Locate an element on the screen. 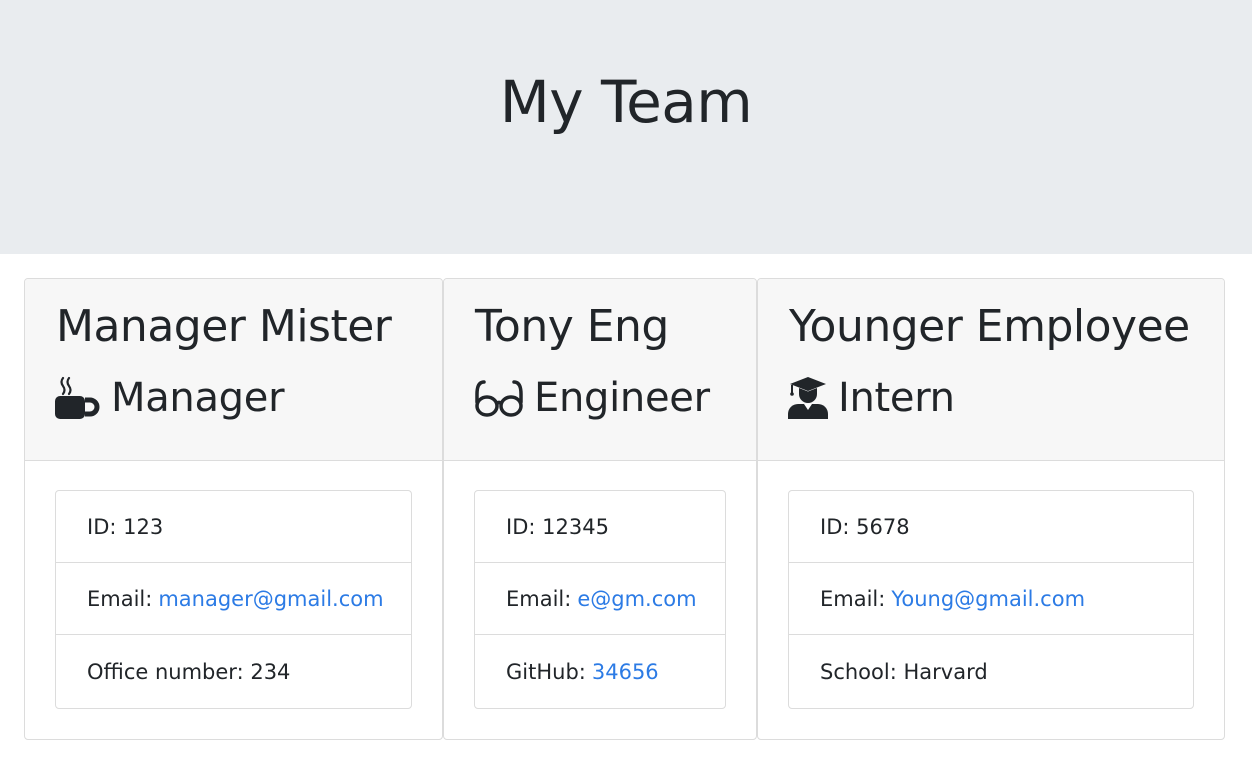  list-item-id: ID: 12345 is located at coordinates (600, 527).